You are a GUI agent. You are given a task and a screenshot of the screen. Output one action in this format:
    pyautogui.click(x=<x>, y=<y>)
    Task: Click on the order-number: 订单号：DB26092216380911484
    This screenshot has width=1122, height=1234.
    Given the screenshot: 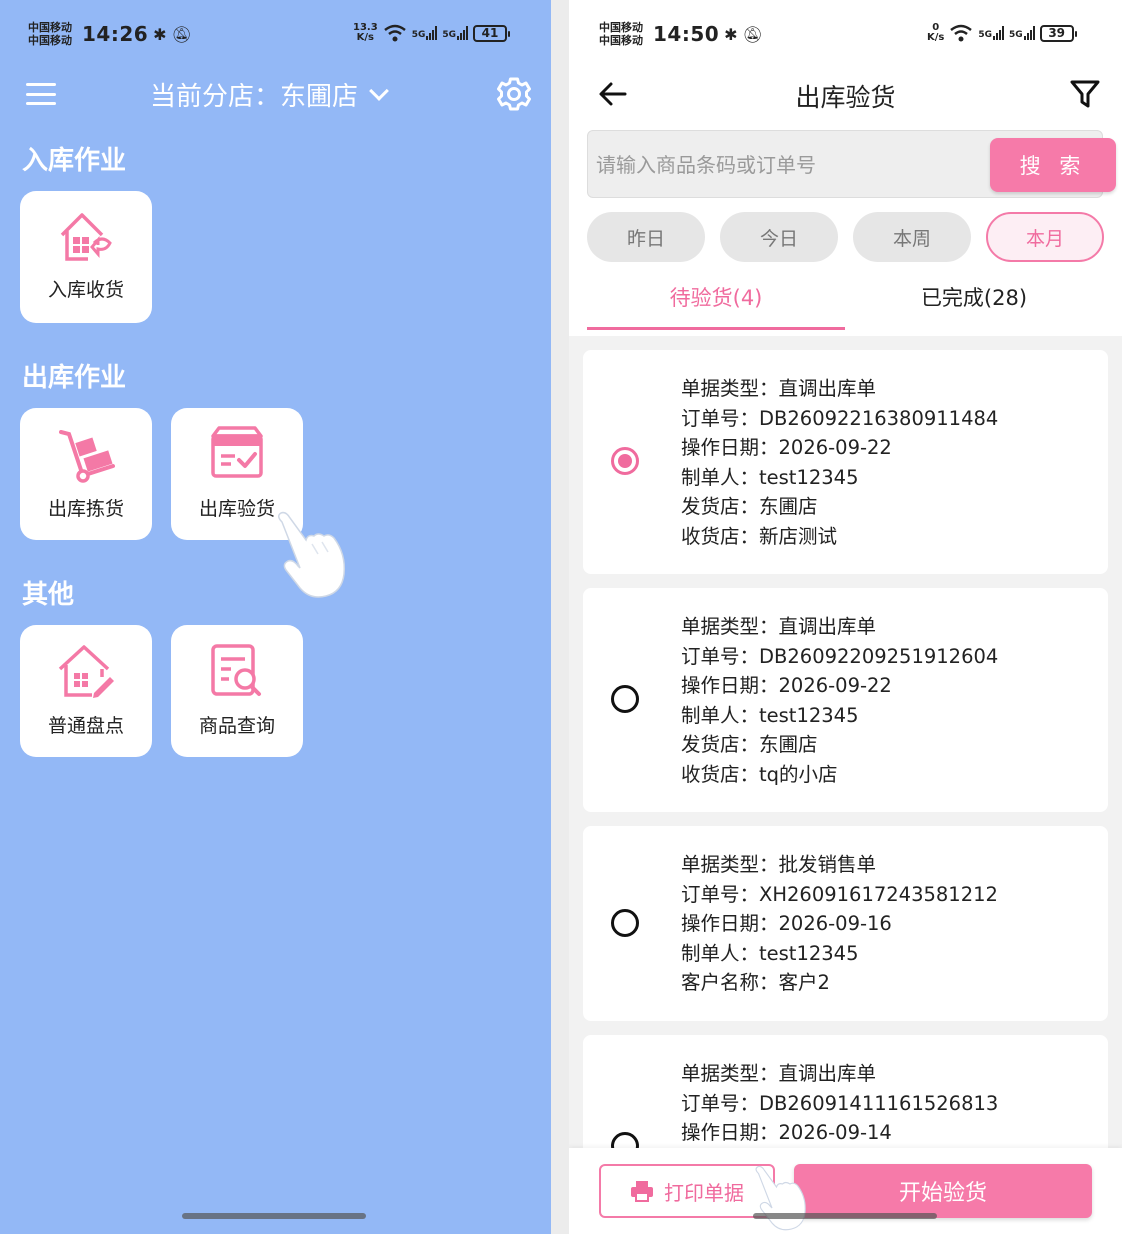 What is the action you would take?
    pyautogui.click(x=840, y=418)
    